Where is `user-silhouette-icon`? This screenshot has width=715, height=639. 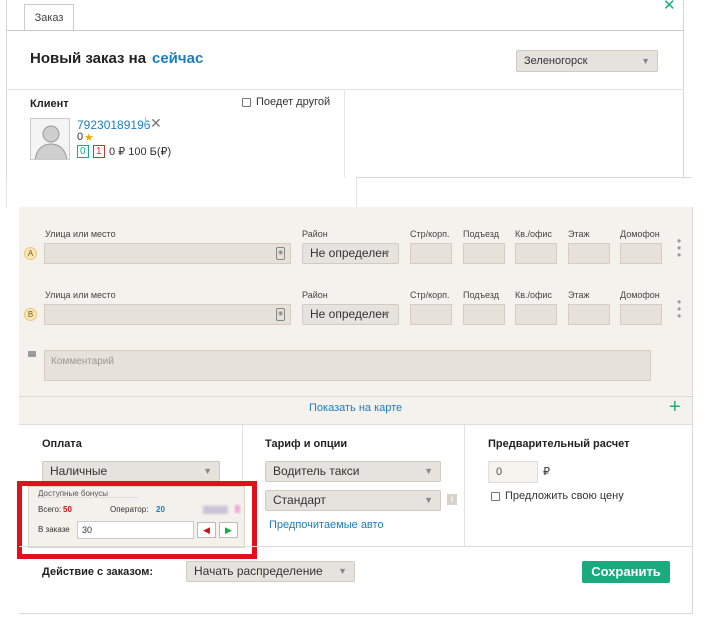
user-silhouette-icon is located at coordinates (51, 142).